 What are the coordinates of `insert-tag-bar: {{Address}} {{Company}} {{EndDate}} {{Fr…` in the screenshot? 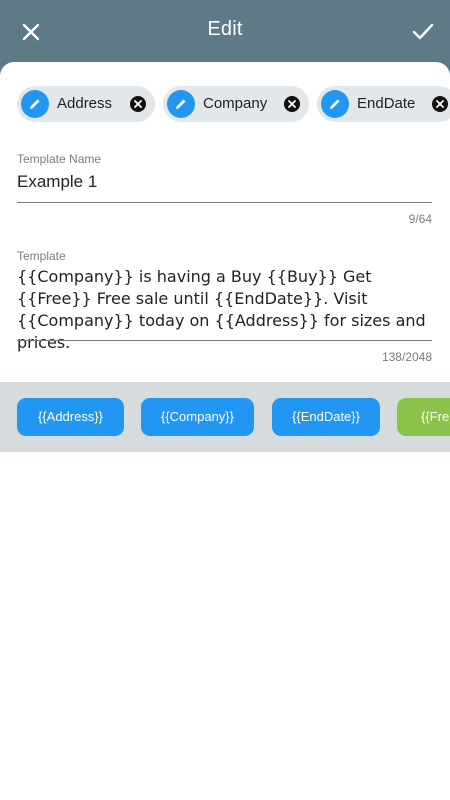 It's located at (225, 417).